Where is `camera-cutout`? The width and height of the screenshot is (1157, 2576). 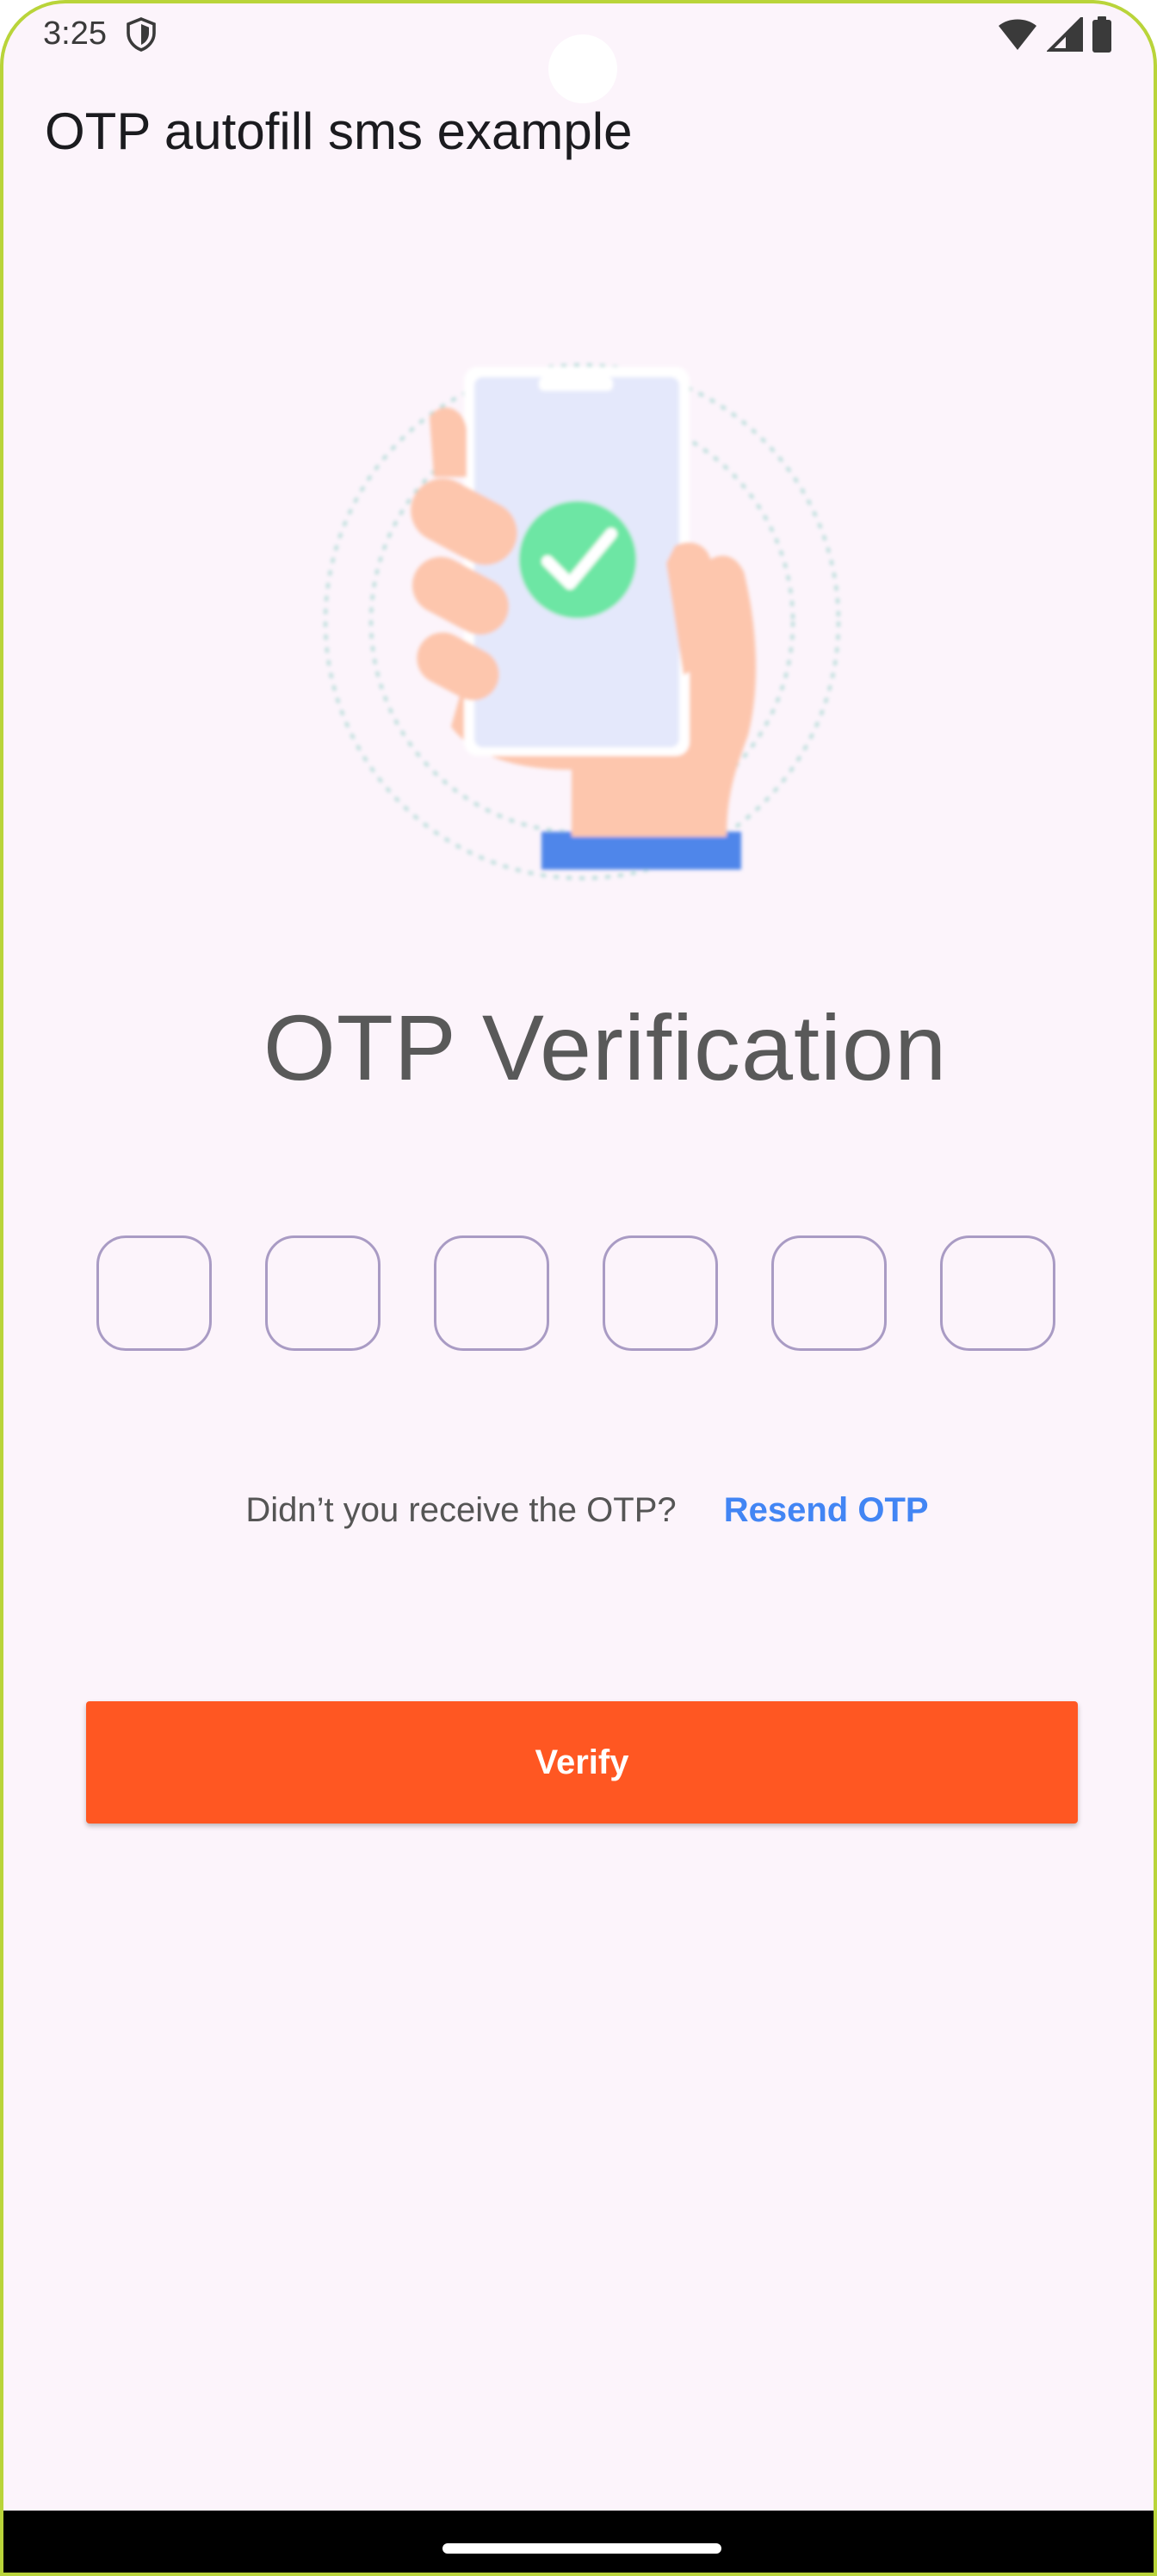
camera-cutout is located at coordinates (583, 68).